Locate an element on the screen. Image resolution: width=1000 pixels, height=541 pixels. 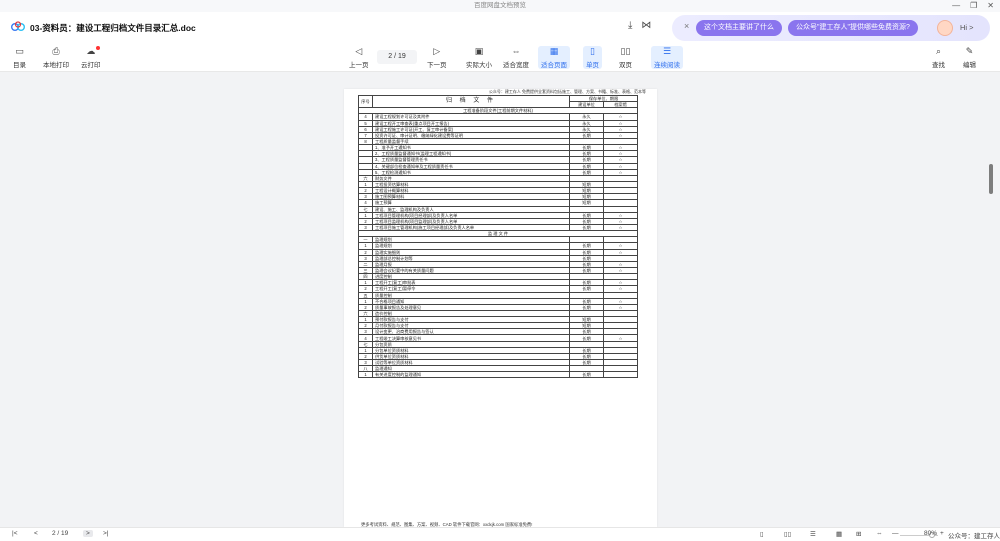
prev-page-icon: ◁ is located at coordinates (359, 51).